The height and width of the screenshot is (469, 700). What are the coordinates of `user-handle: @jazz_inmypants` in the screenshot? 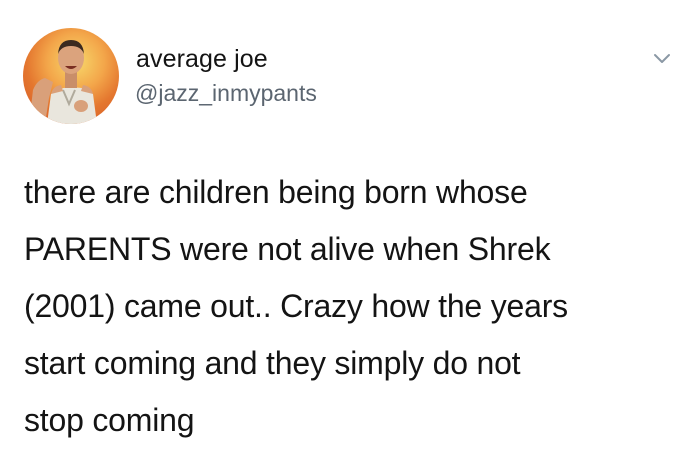 It's located at (226, 93).